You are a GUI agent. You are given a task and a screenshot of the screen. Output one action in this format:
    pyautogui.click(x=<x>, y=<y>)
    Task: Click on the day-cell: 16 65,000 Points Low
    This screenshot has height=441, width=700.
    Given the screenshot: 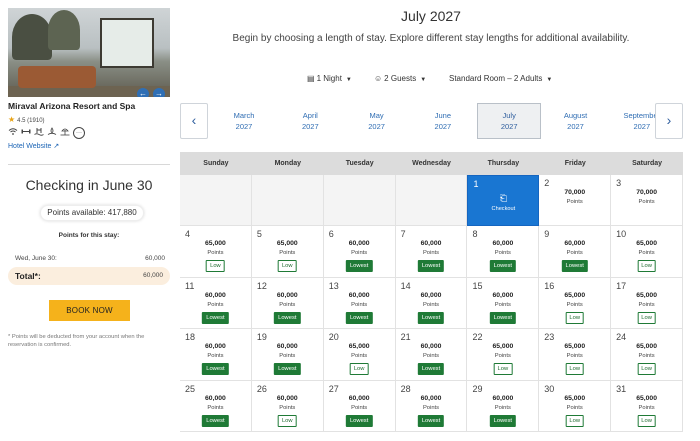 What is the action you would take?
    pyautogui.click(x=575, y=303)
    